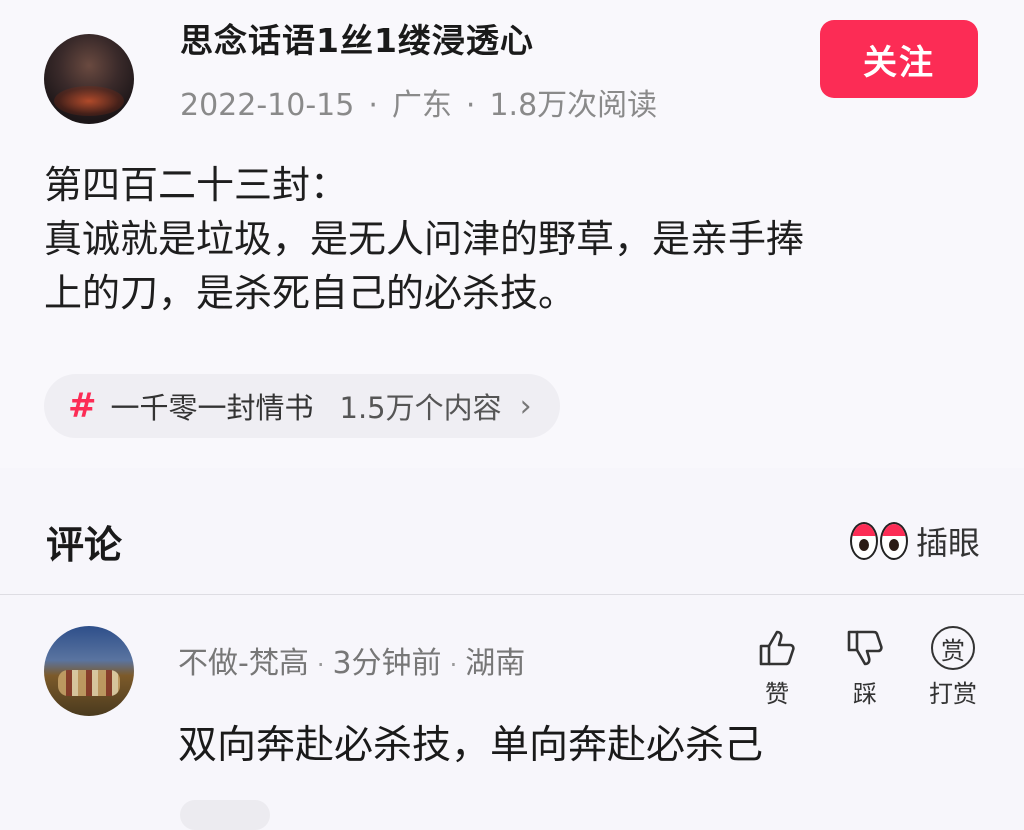 The width and height of the screenshot is (1024, 830). Describe the element at coordinates (512, 594) in the screenshot. I see `divider` at that location.